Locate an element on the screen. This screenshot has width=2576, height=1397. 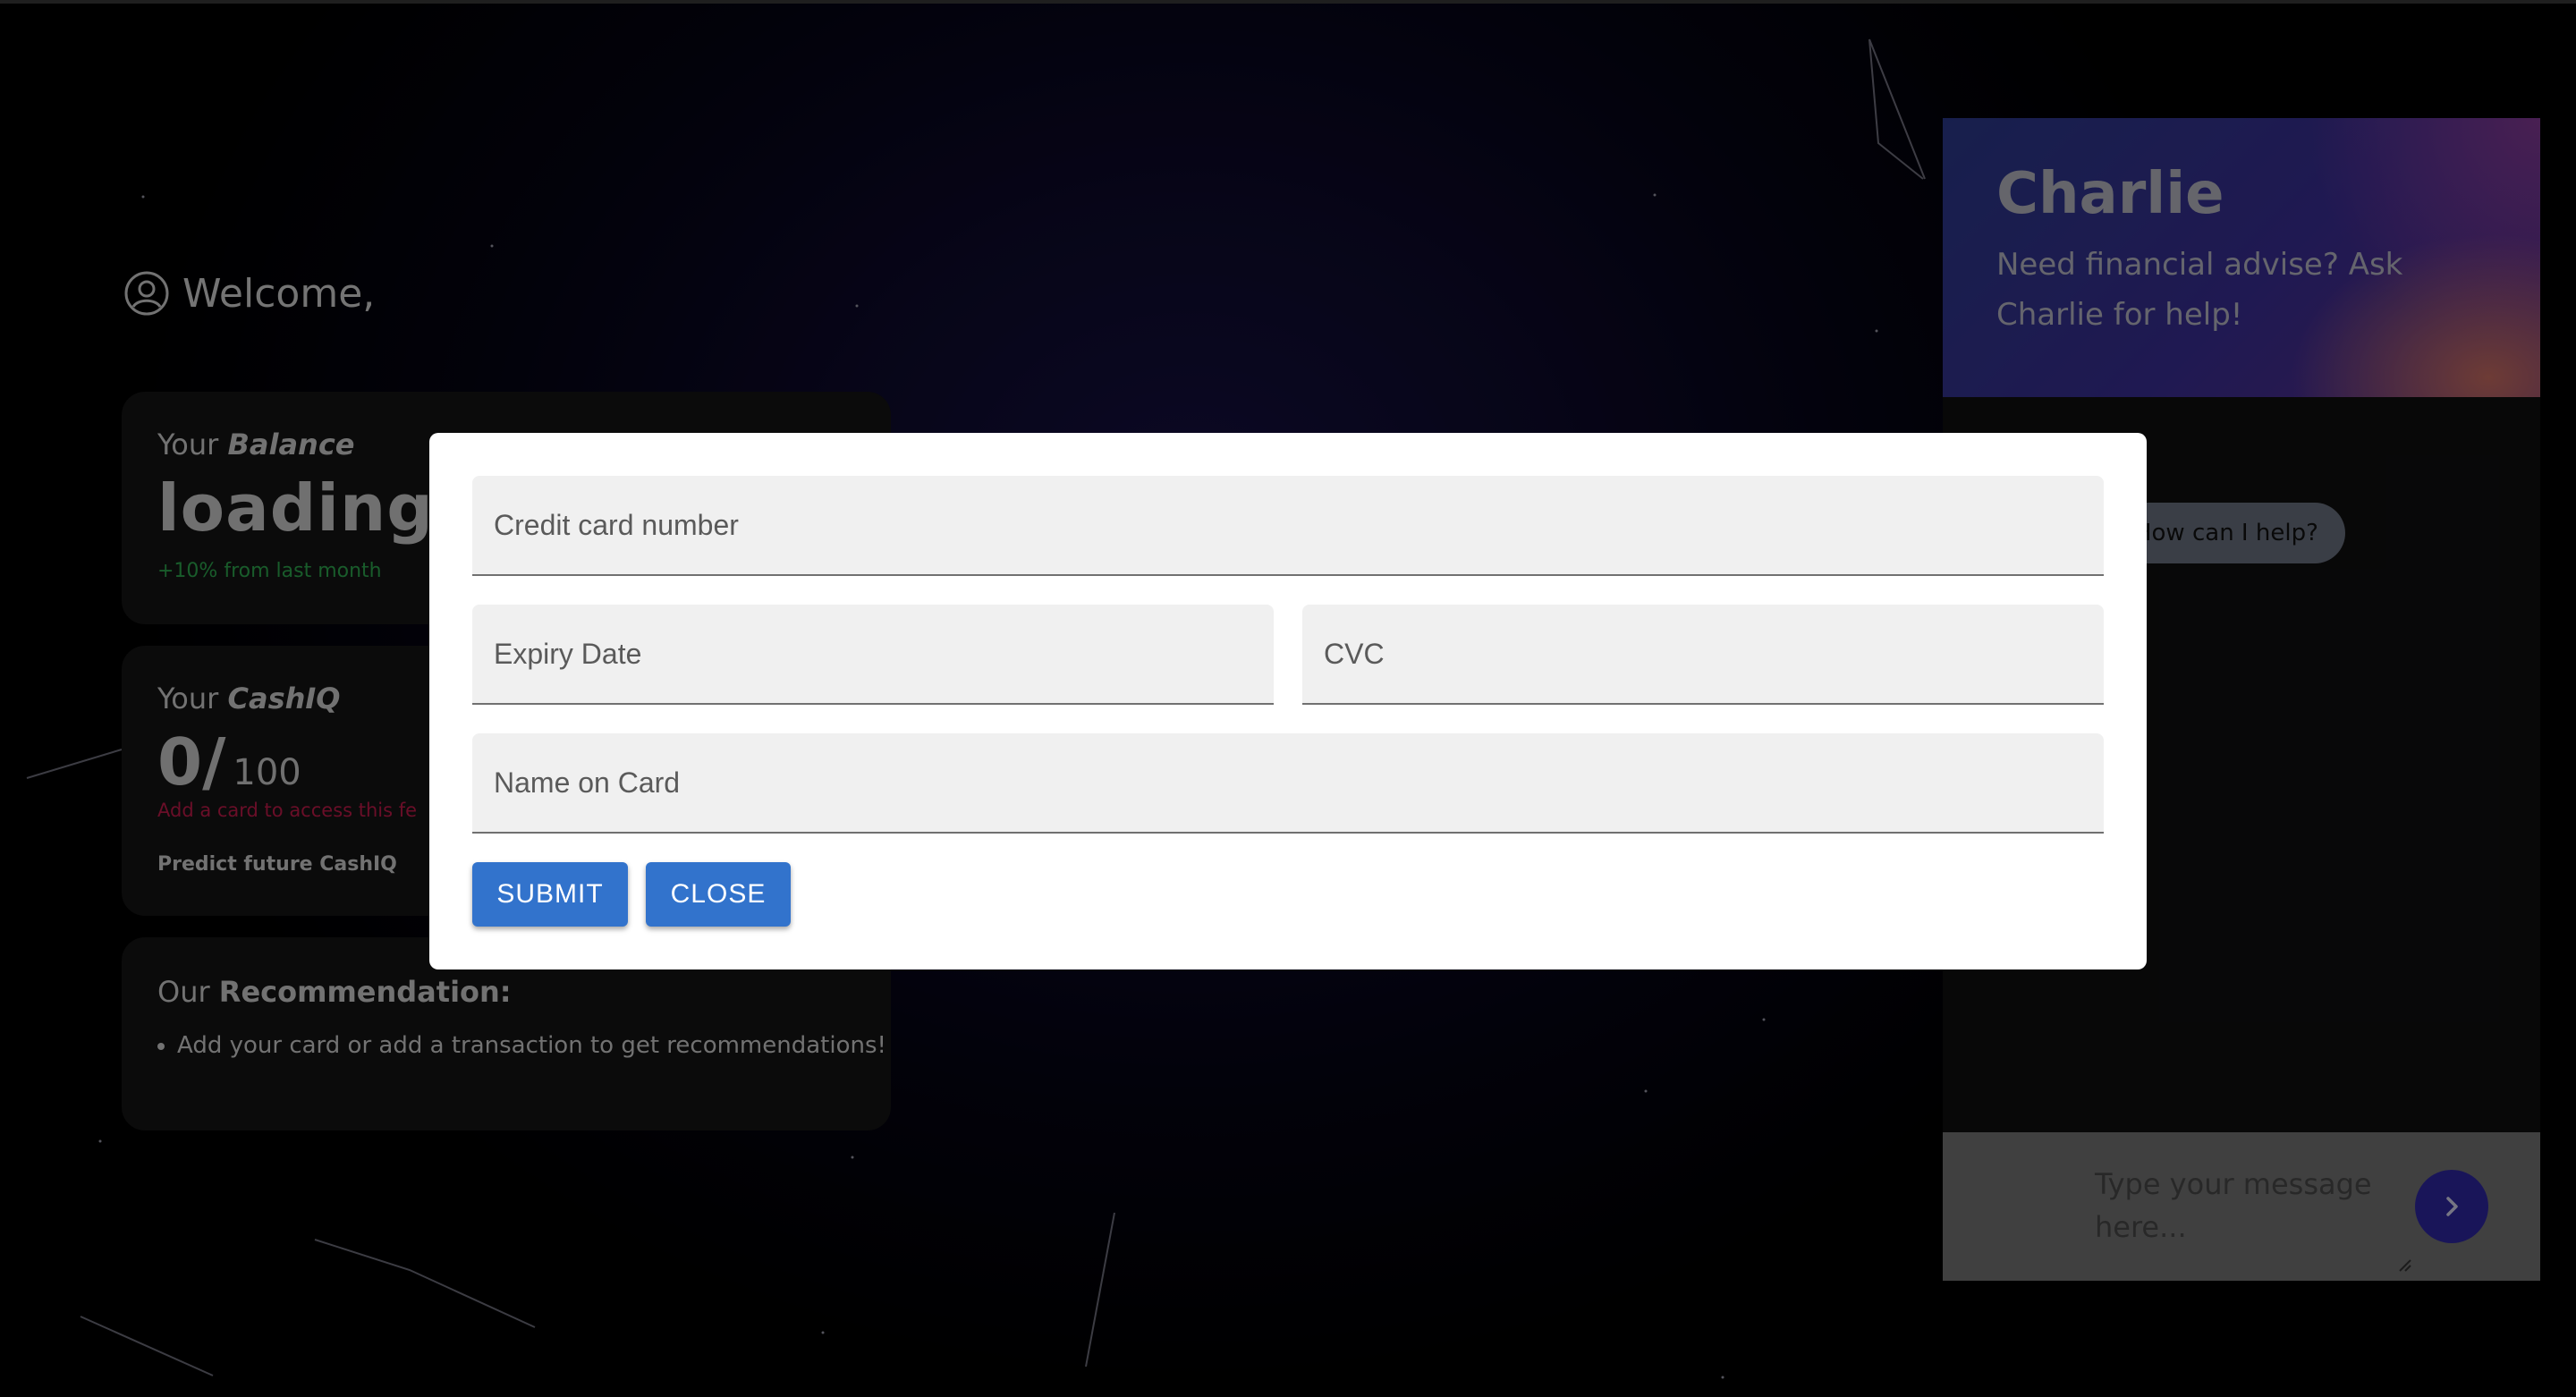
card-number-input is located at coordinates (1288, 525).